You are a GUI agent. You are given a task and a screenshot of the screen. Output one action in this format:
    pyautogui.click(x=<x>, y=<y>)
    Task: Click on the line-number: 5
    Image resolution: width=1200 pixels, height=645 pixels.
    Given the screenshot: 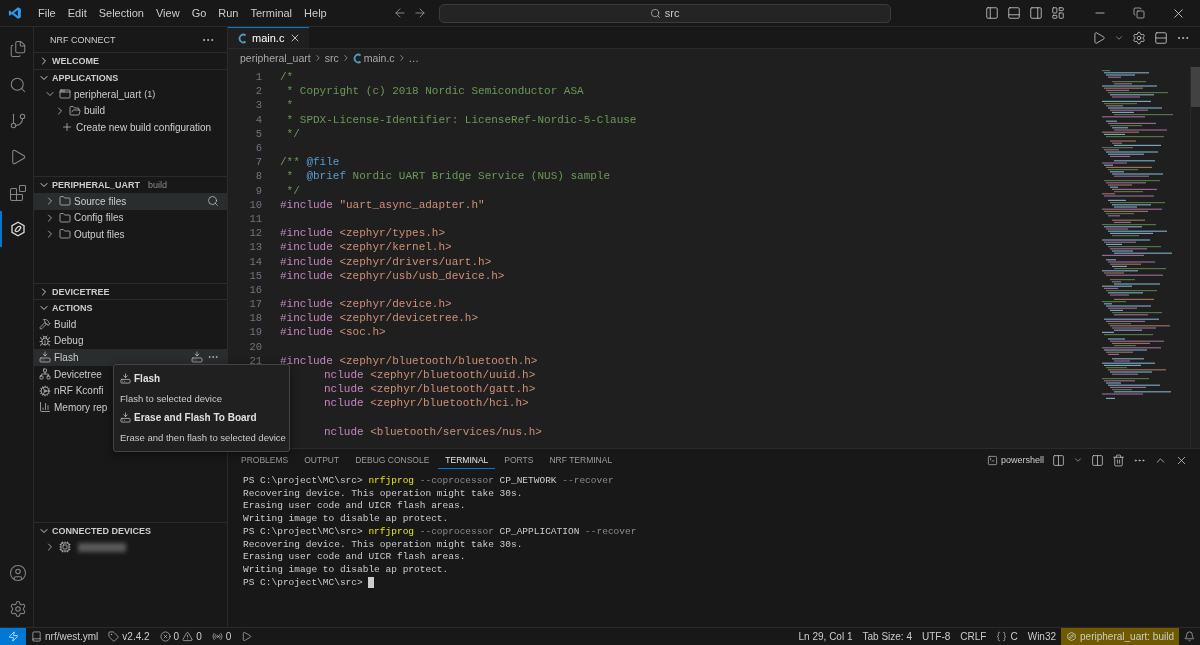 What is the action you would take?
    pyautogui.click(x=258, y=133)
    